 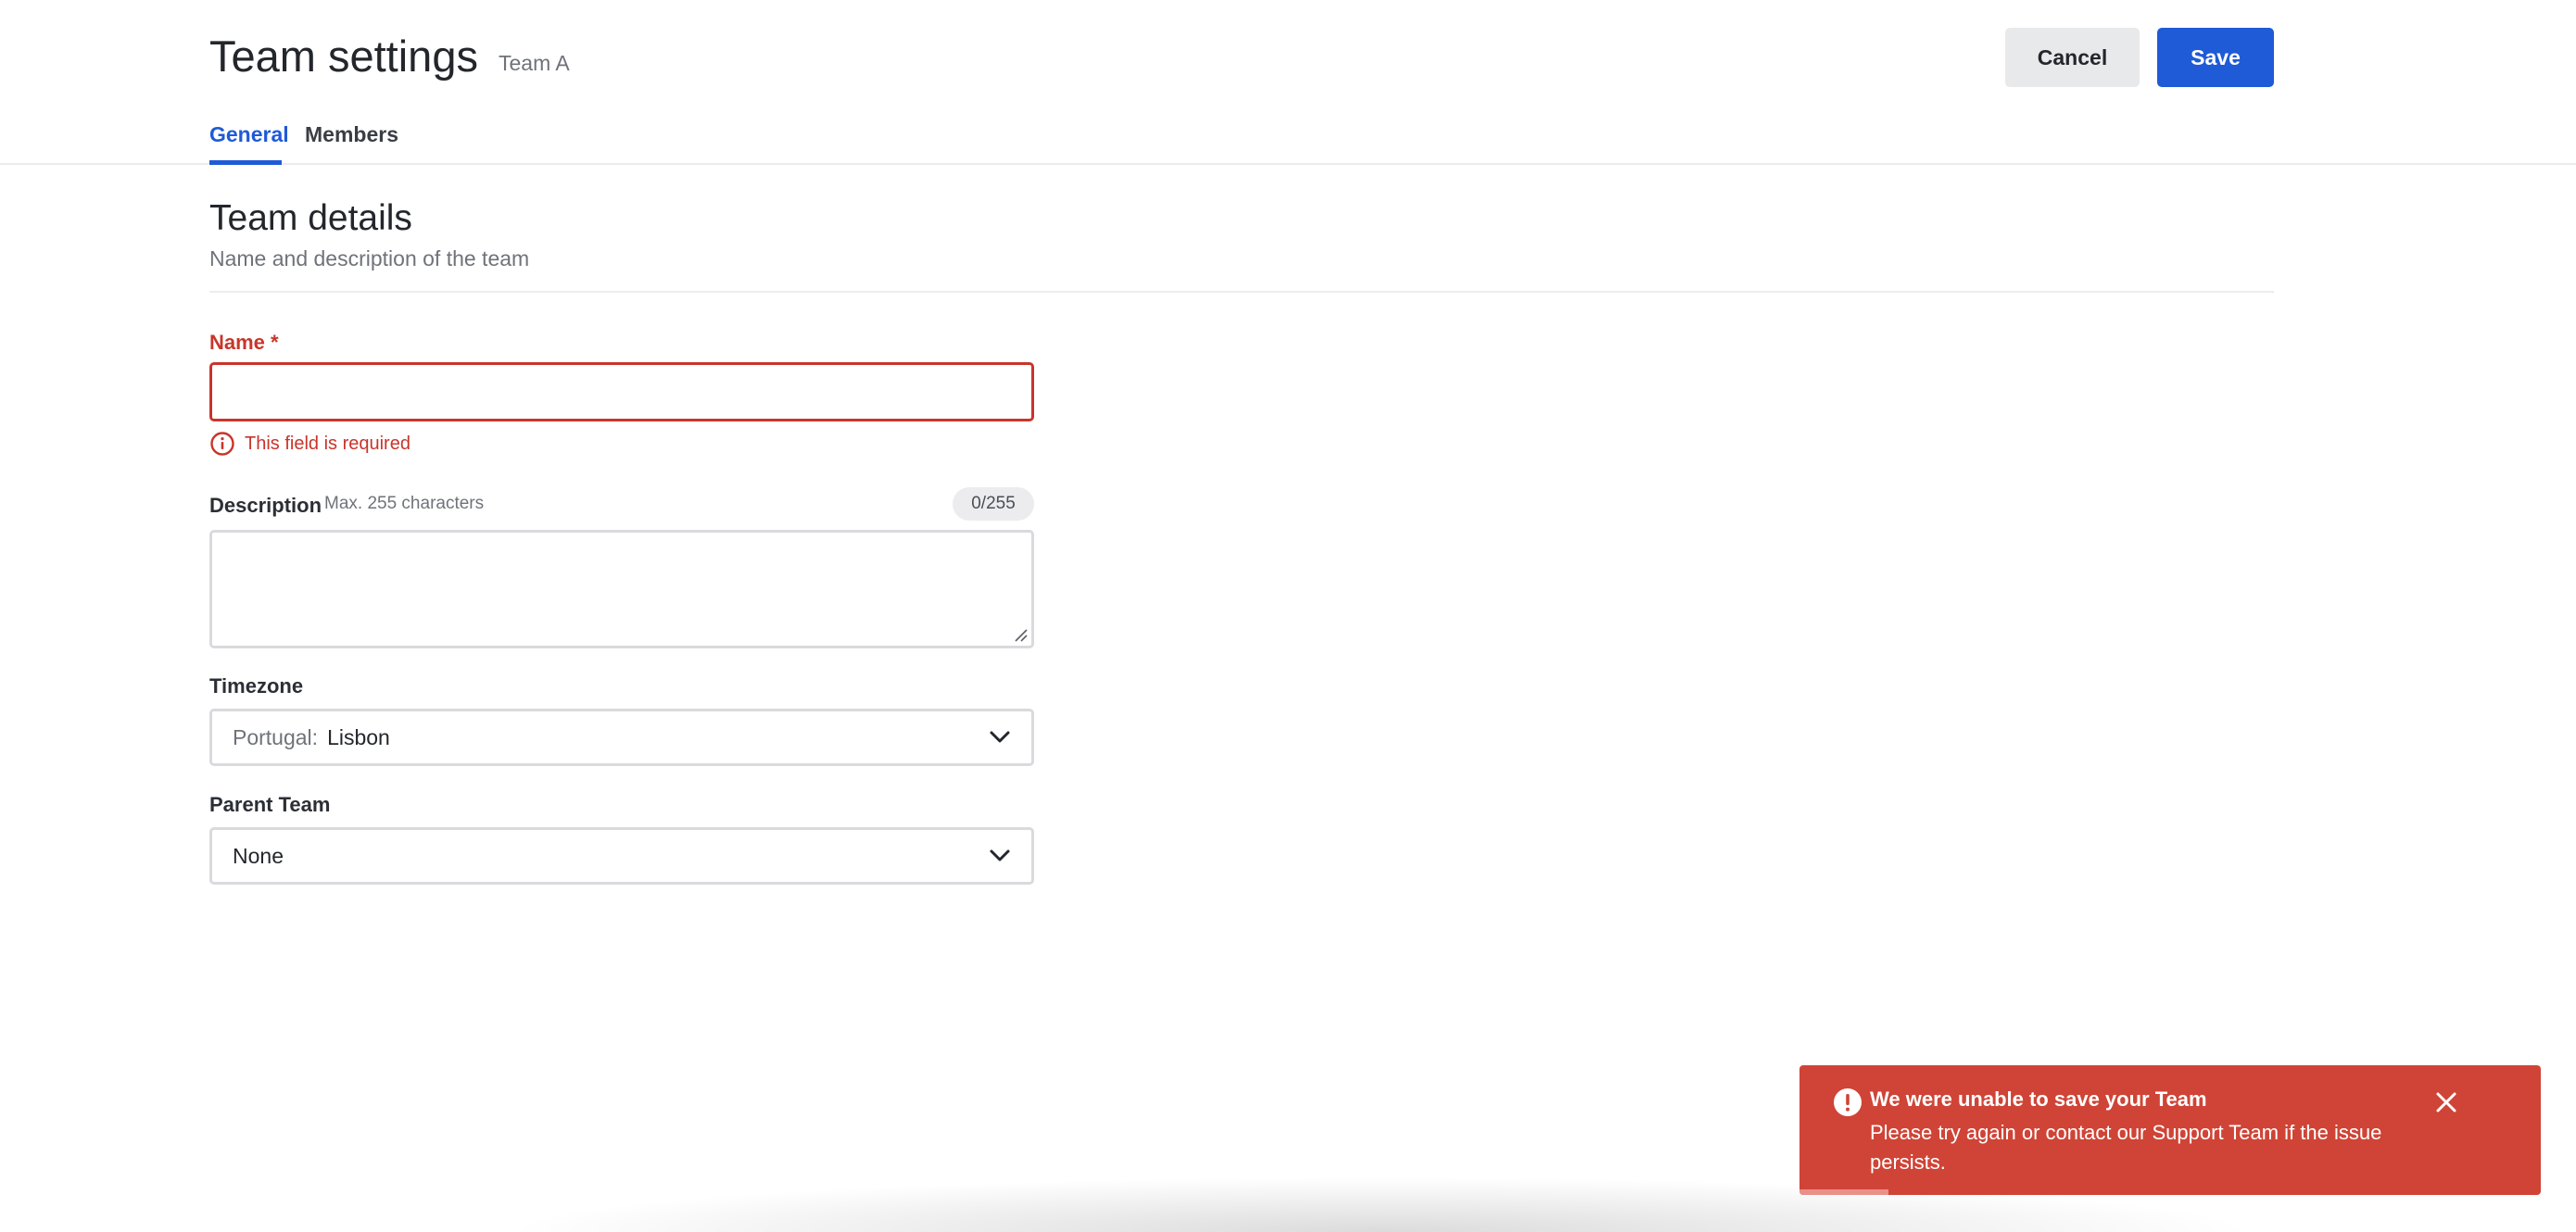 I want to click on description-label: Description, so click(x=265, y=505).